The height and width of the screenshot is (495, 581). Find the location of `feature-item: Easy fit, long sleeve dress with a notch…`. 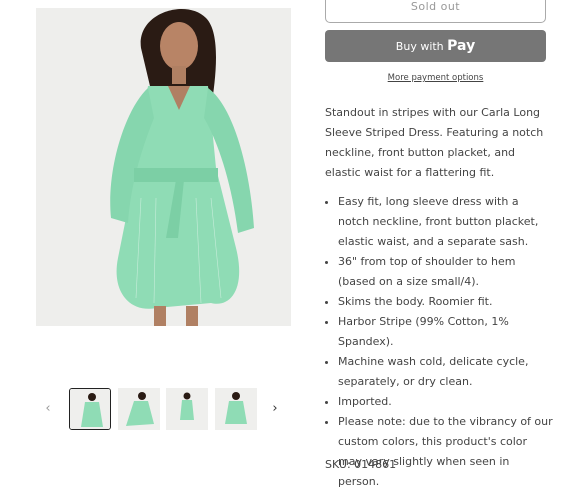

feature-item: Easy fit, long sleeve dress with a notch… is located at coordinates (445, 222).